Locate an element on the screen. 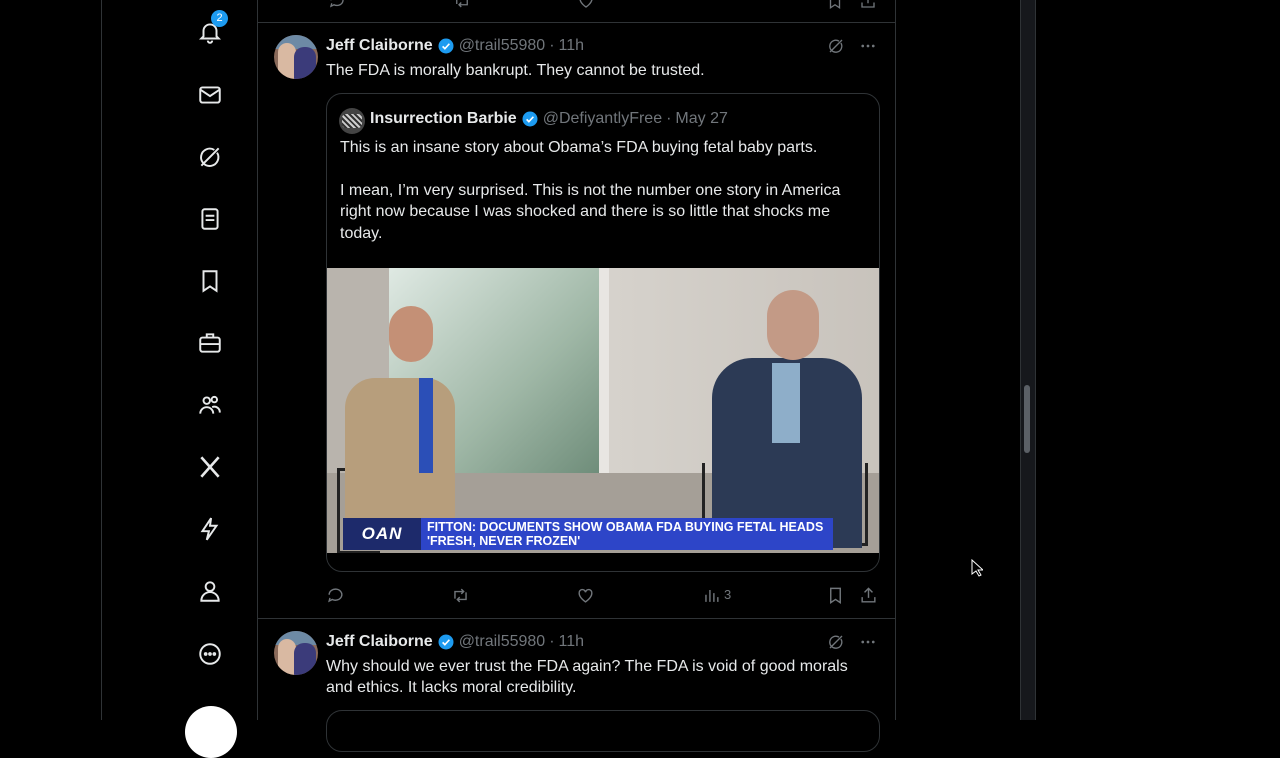 Image resolution: width=1280 pixels, height=758 pixels. profile-icon is located at coordinates (210, 591).